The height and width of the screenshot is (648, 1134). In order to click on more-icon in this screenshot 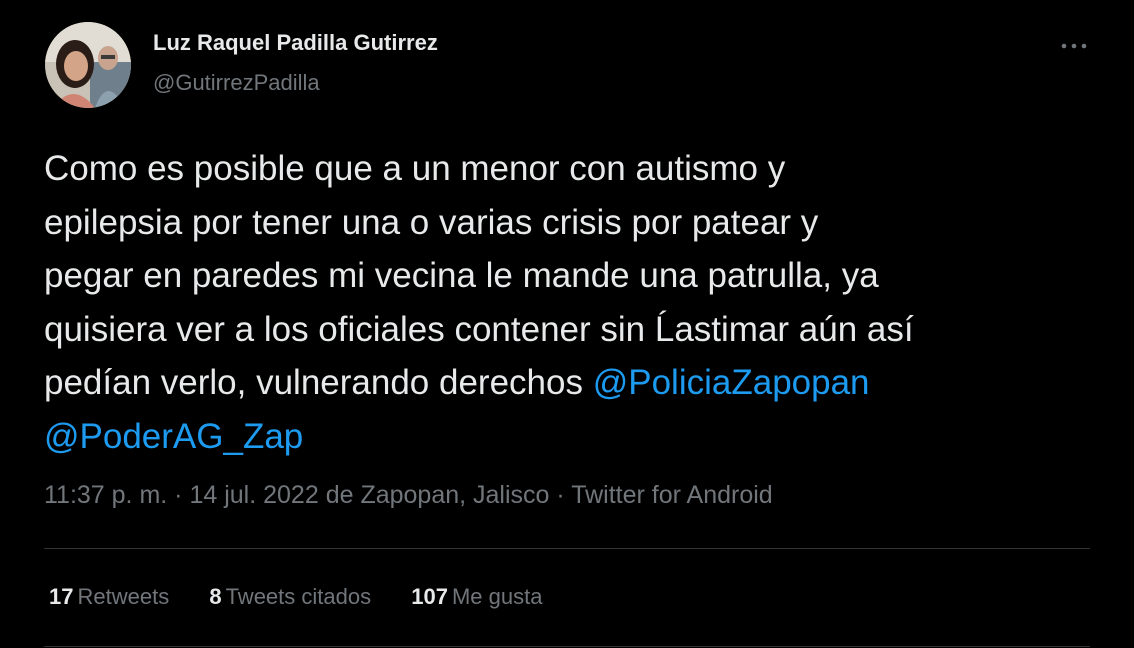, I will do `click(1074, 46)`.